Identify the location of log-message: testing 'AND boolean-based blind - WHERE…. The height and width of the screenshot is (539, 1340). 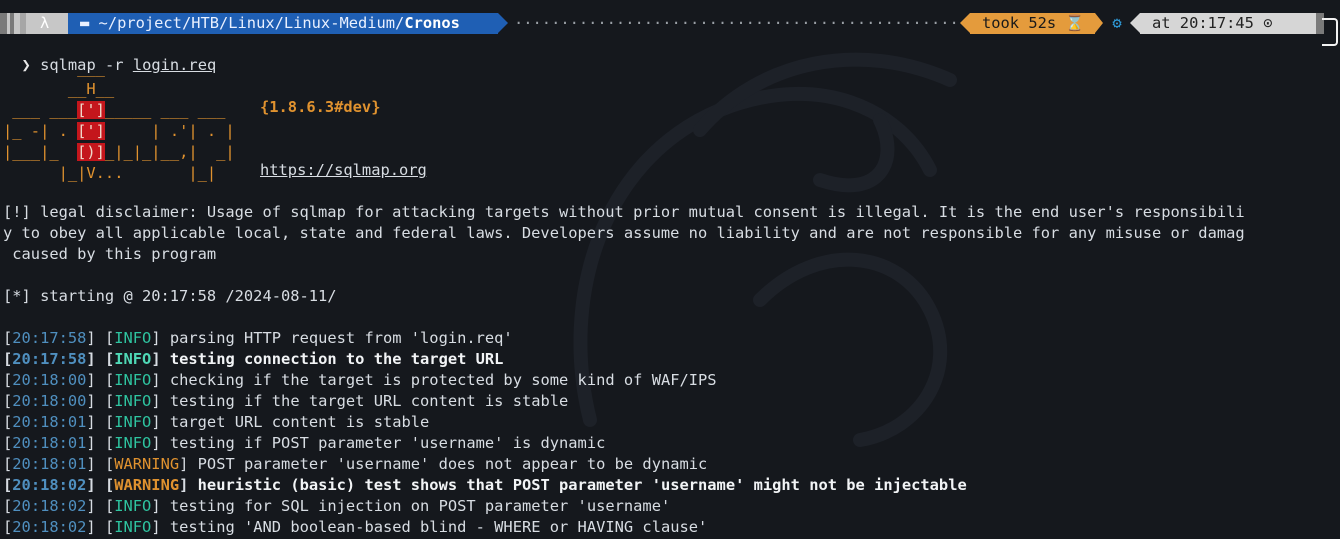
(438, 527).